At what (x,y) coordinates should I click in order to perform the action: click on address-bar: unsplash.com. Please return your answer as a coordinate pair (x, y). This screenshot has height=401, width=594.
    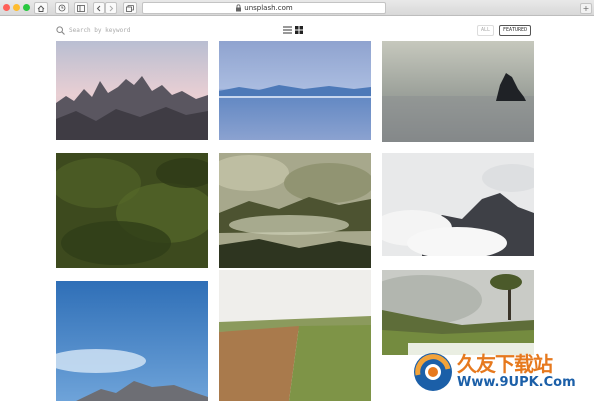
    Looking at the image, I should click on (264, 8).